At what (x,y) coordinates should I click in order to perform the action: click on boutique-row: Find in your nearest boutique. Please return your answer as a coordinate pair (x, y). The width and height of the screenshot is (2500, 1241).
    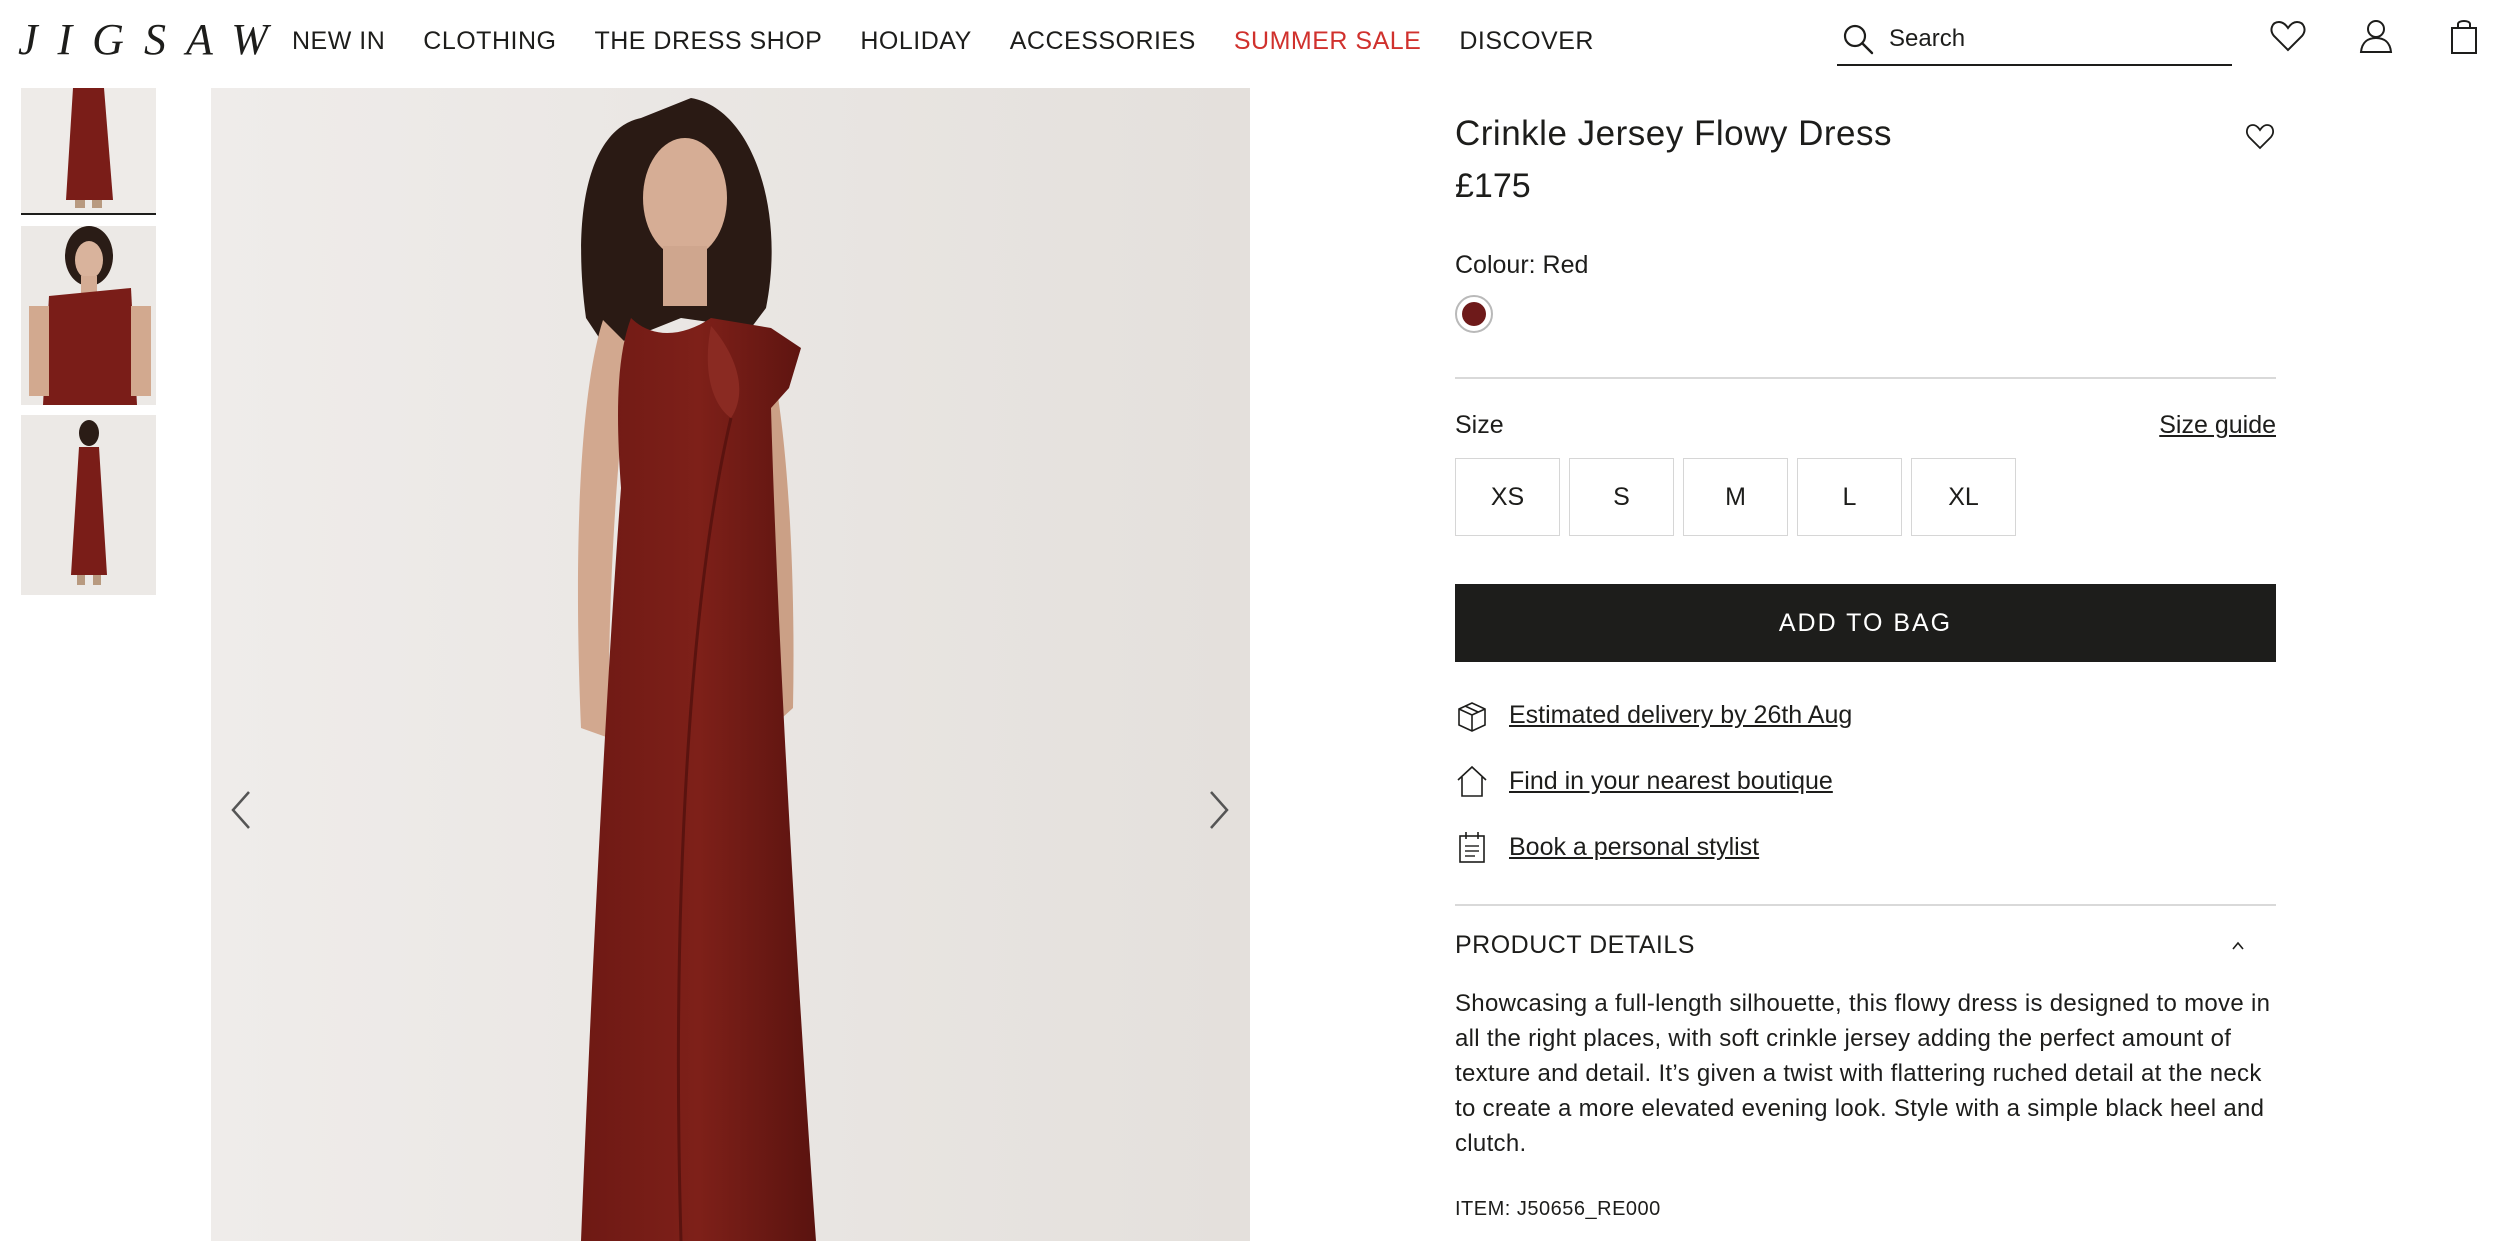
    Looking at the image, I should click on (1644, 781).